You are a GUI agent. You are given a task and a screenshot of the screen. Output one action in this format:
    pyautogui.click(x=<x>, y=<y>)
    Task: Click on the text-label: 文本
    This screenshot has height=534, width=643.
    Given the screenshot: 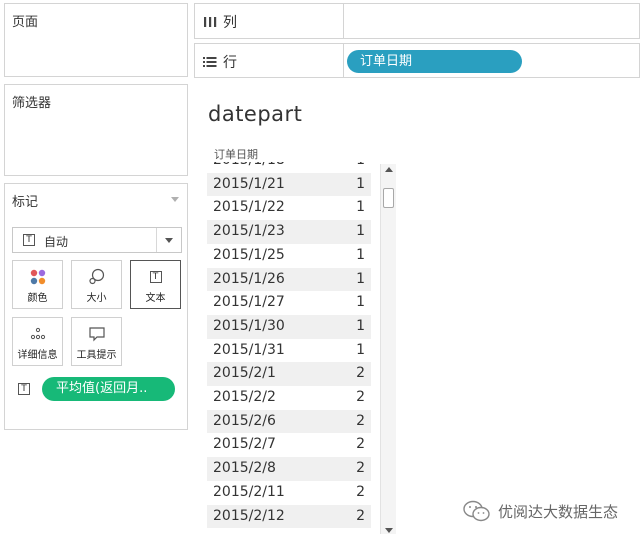 What is the action you would take?
    pyautogui.click(x=155, y=298)
    